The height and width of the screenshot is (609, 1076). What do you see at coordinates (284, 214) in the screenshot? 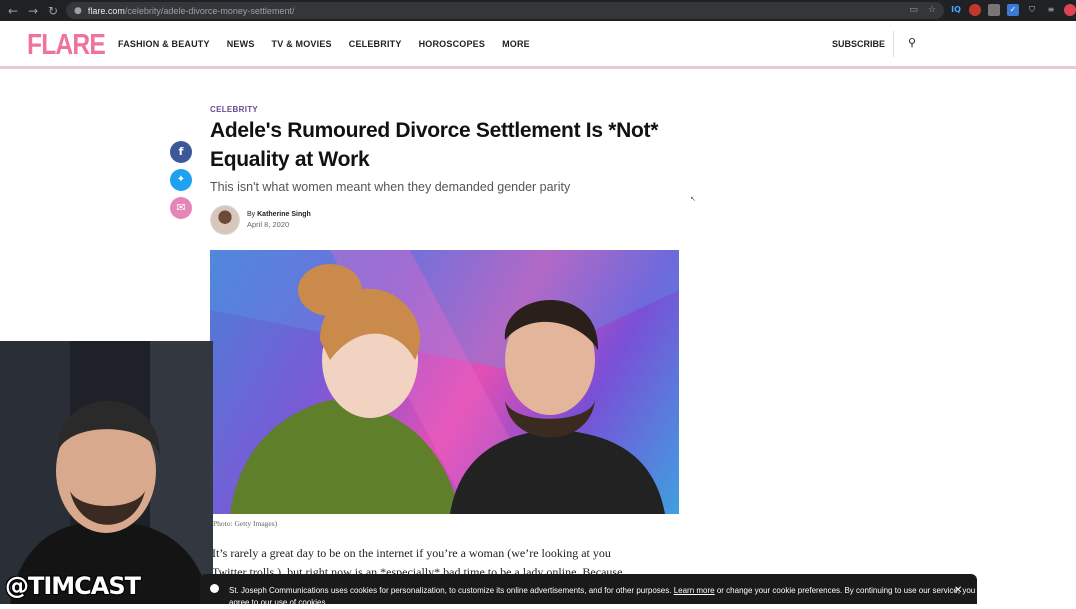
I see `author-name: Katherine Singh` at bounding box center [284, 214].